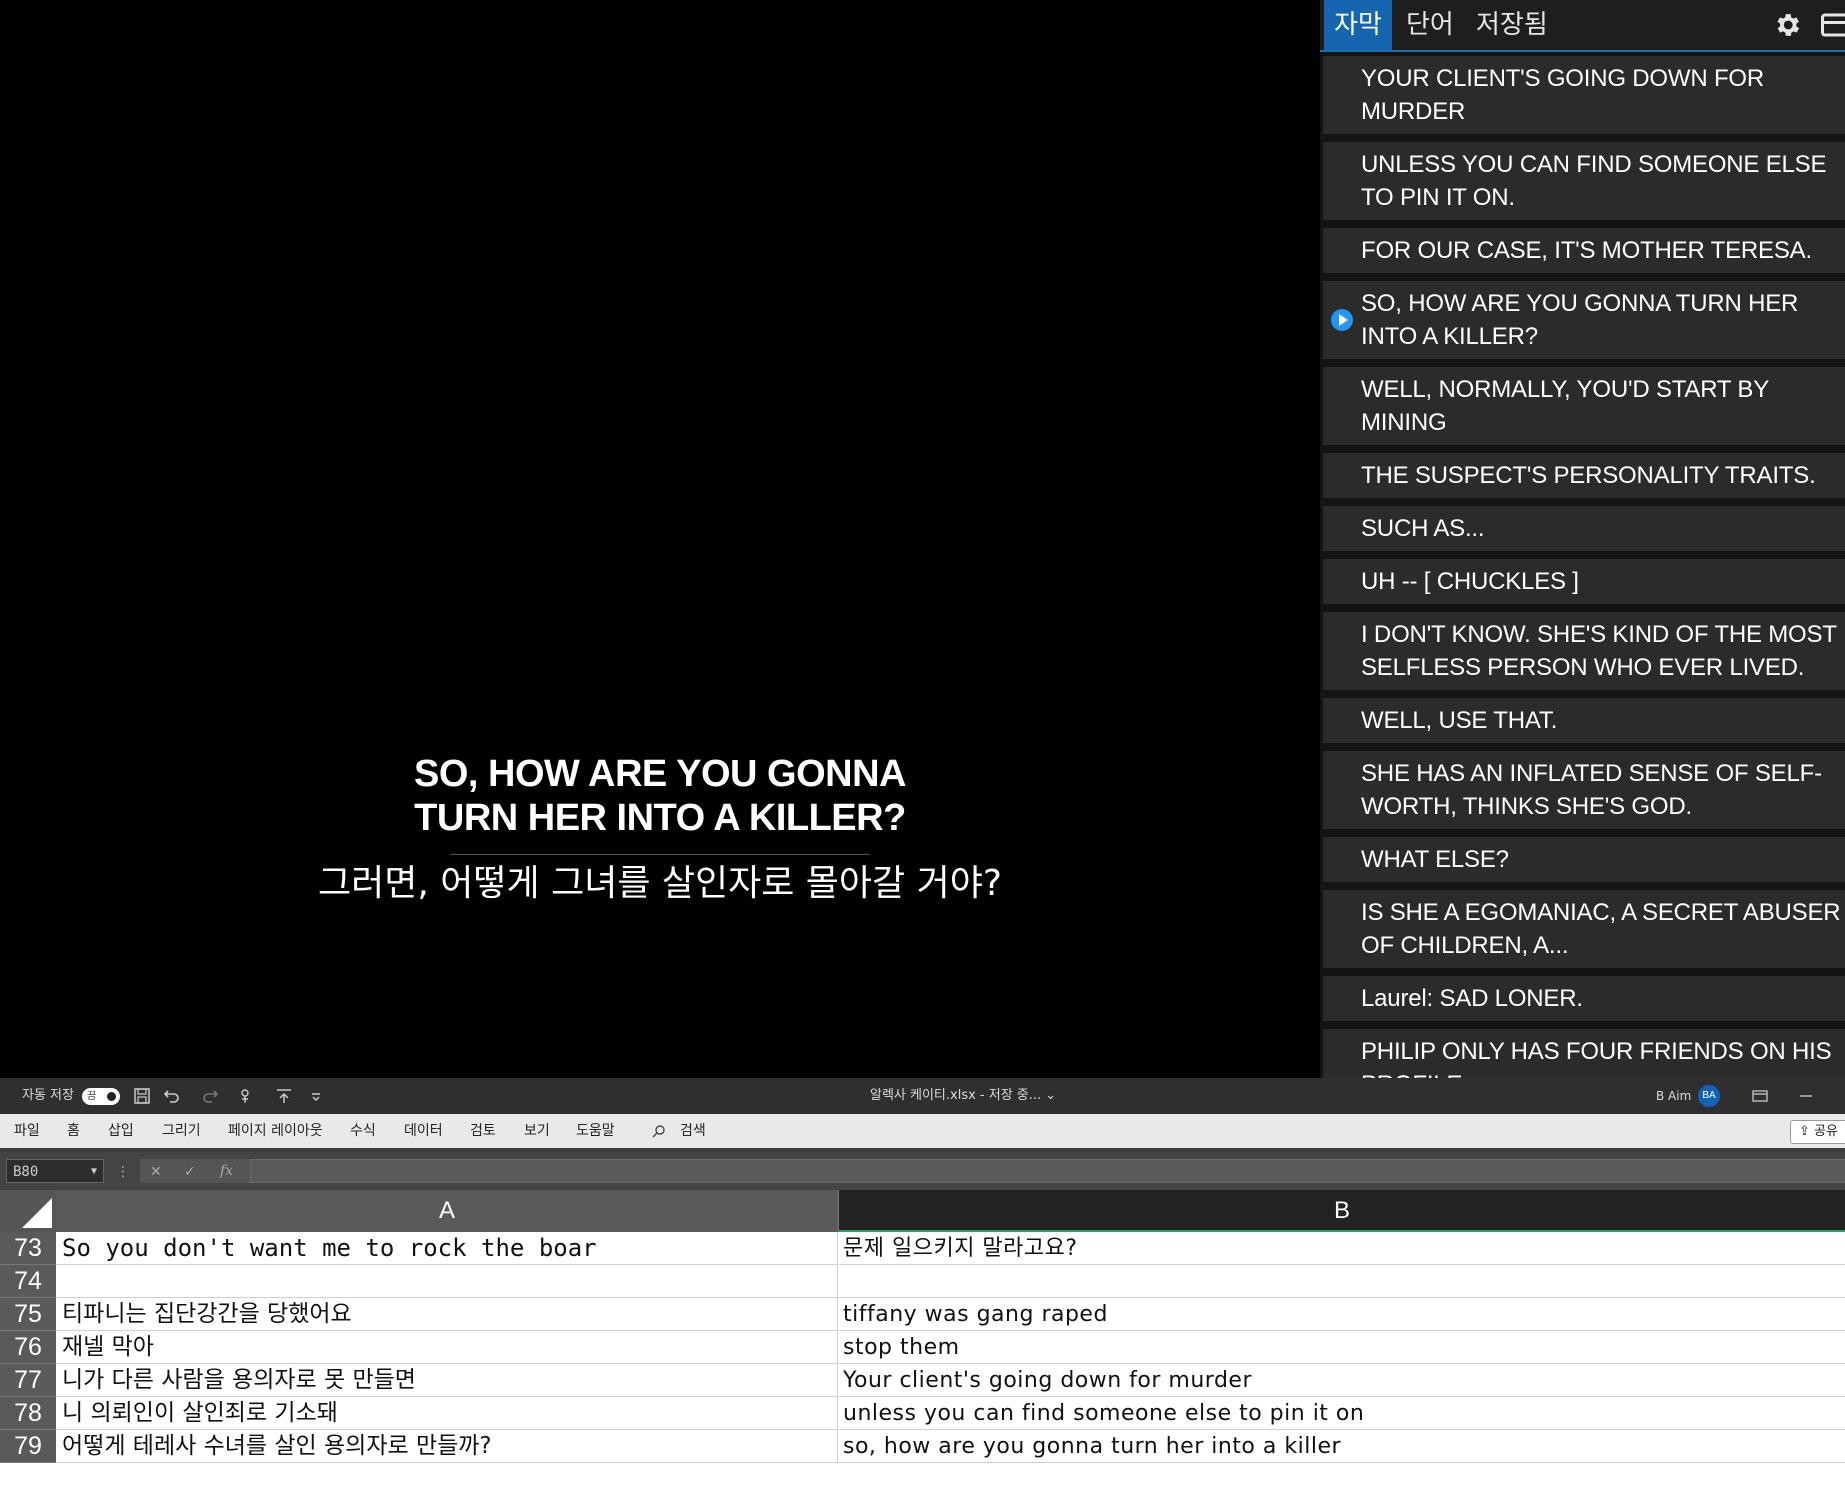  What do you see at coordinates (55, 1171) in the screenshot?
I see `name-box: B80 ▼` at bounding box center [55, 1171].